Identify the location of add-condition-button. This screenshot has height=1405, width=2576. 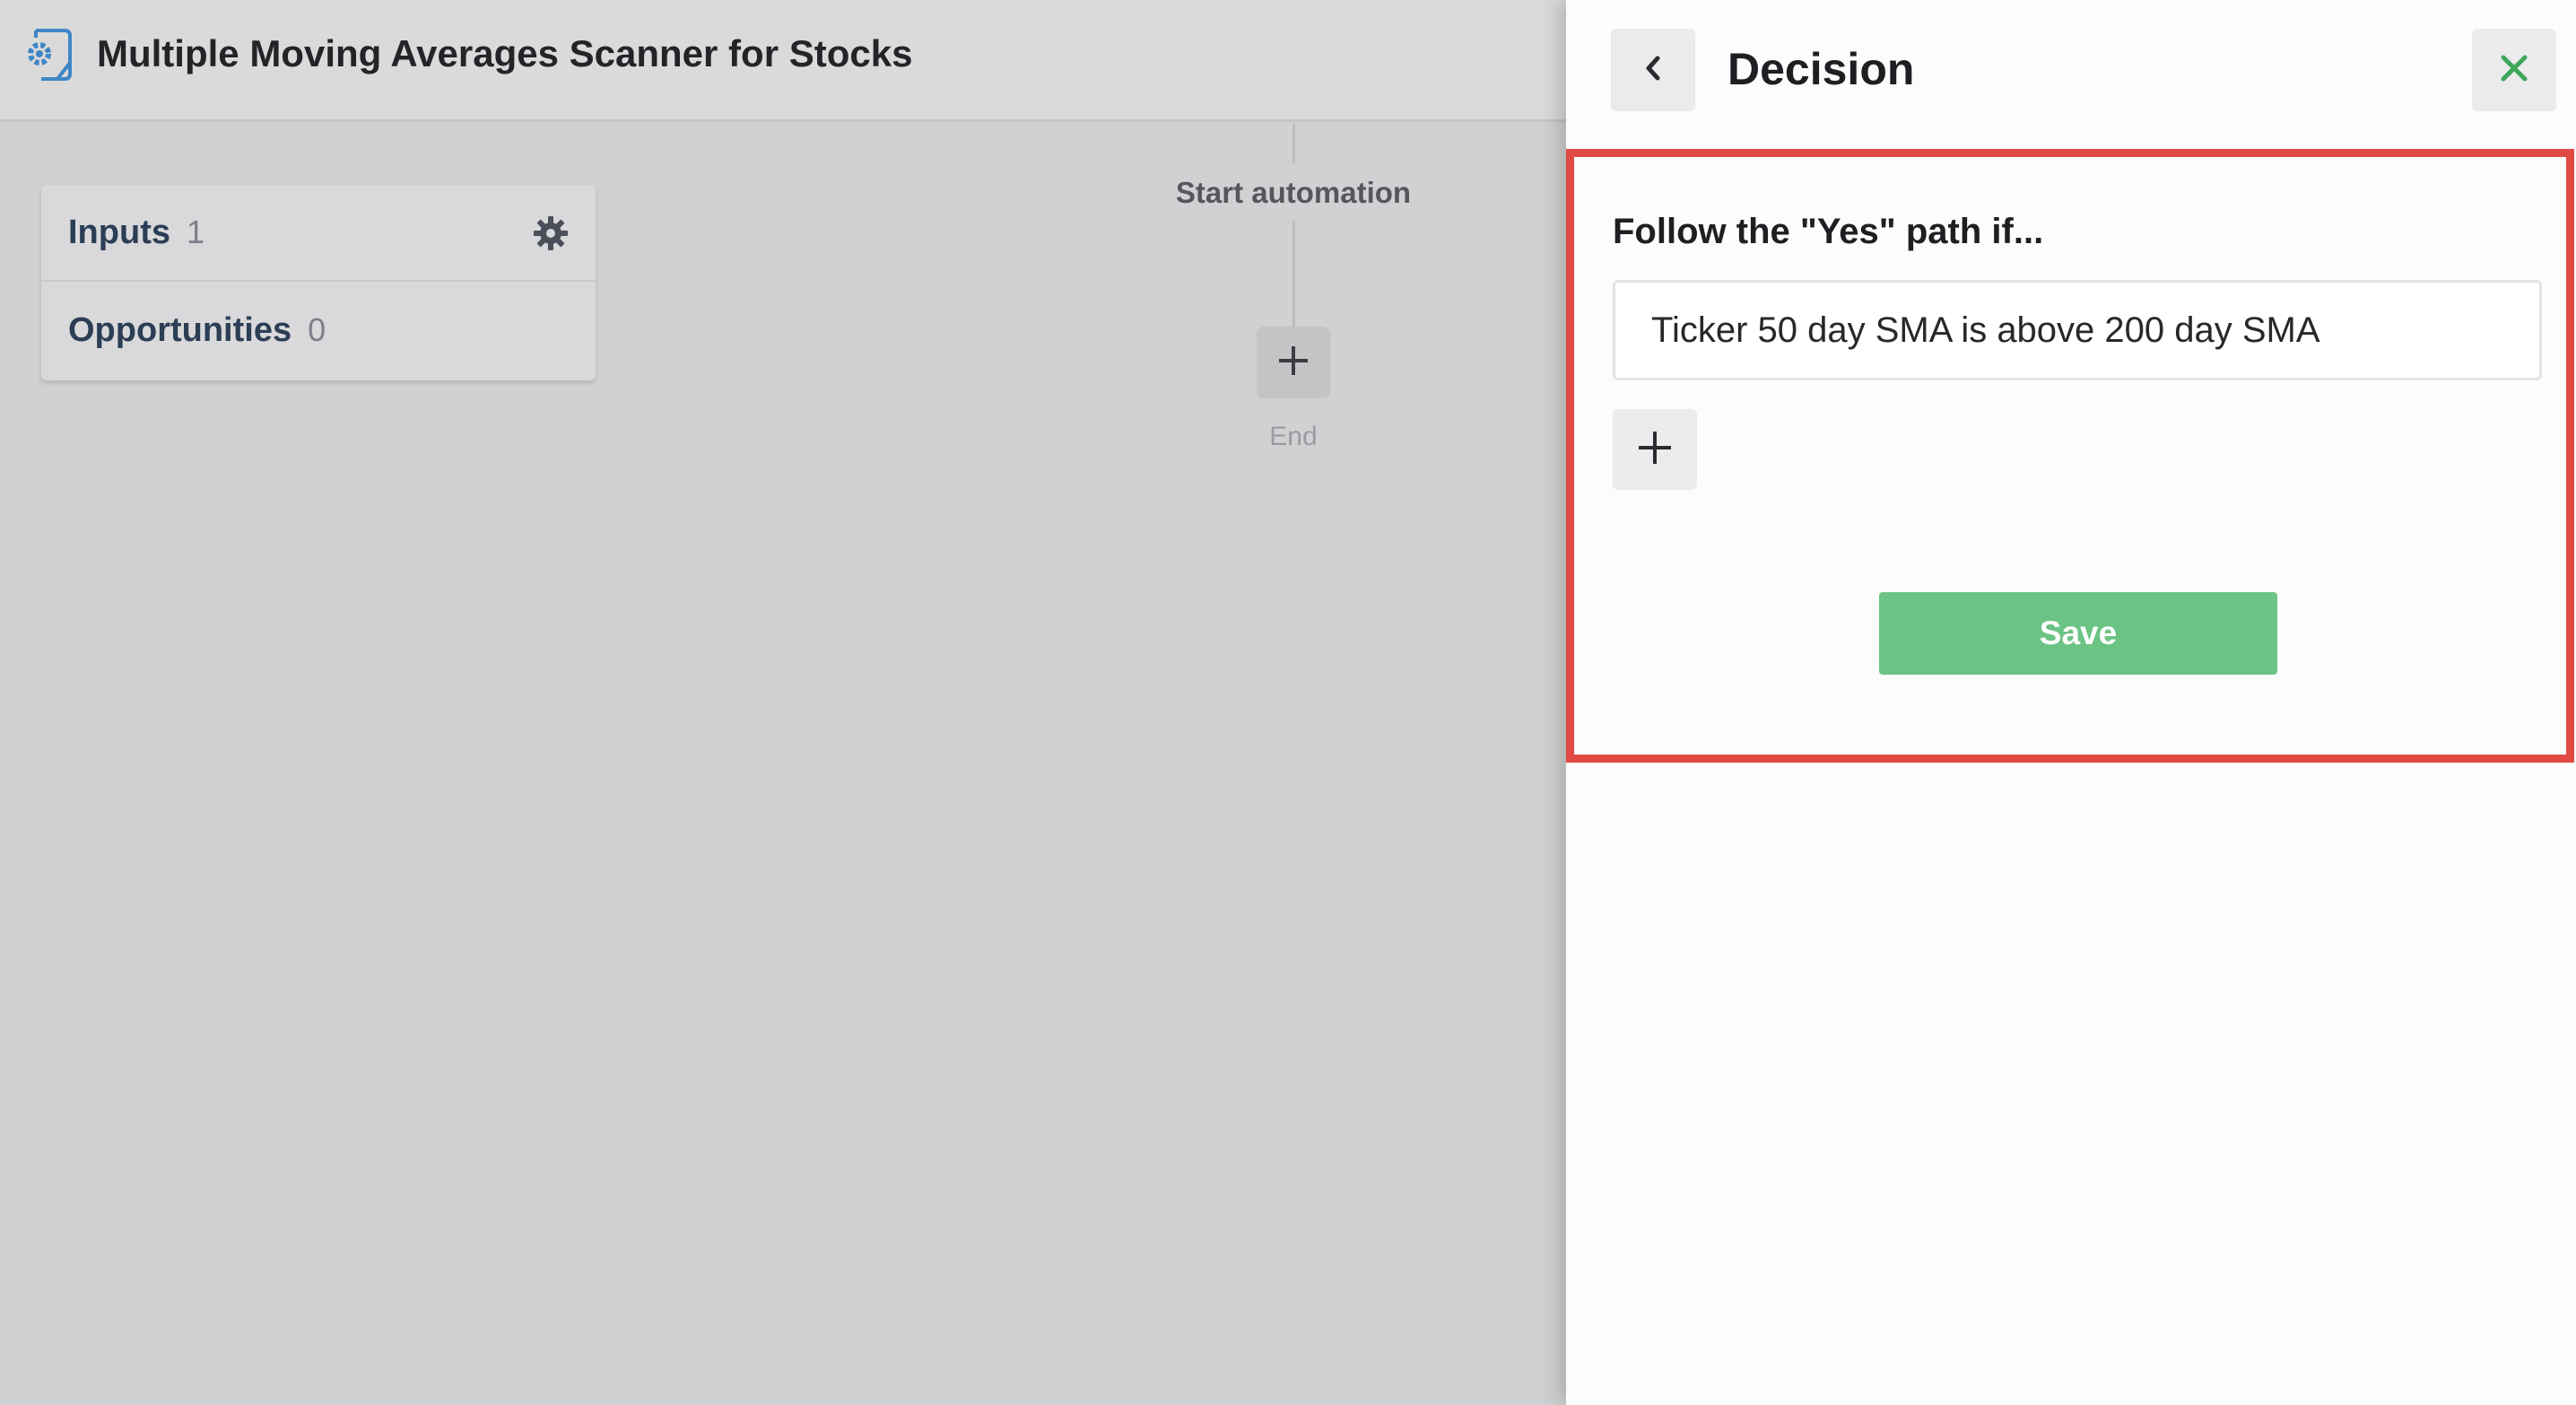
(1655, 449).